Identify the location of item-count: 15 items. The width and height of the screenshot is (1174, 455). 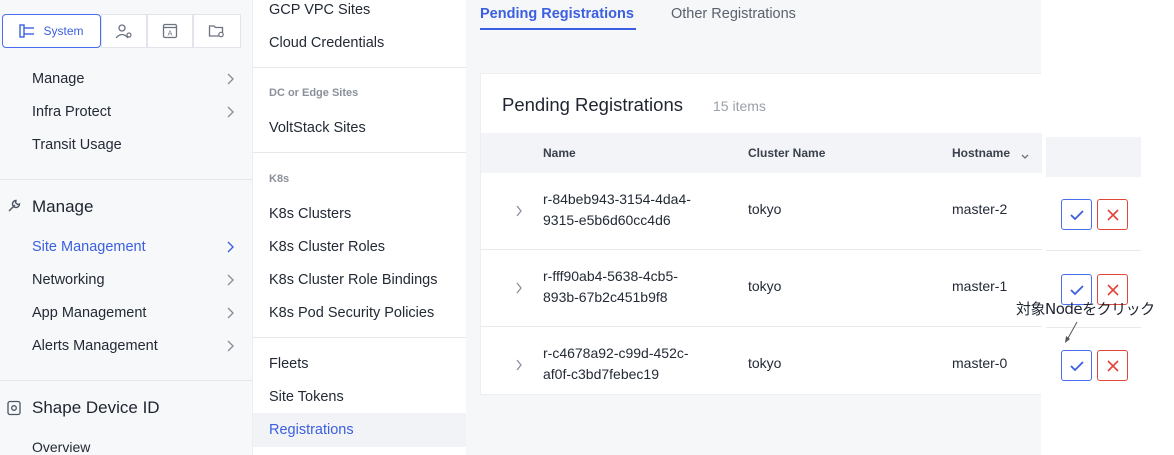
(739, 106).